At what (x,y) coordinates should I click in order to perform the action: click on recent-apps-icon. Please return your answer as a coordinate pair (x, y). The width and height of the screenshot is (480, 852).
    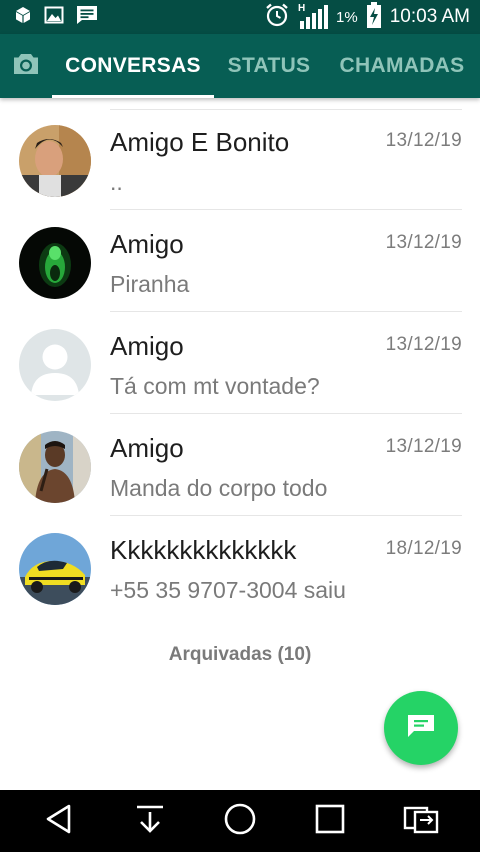
    Looking at the image, I should click on (330, 821).